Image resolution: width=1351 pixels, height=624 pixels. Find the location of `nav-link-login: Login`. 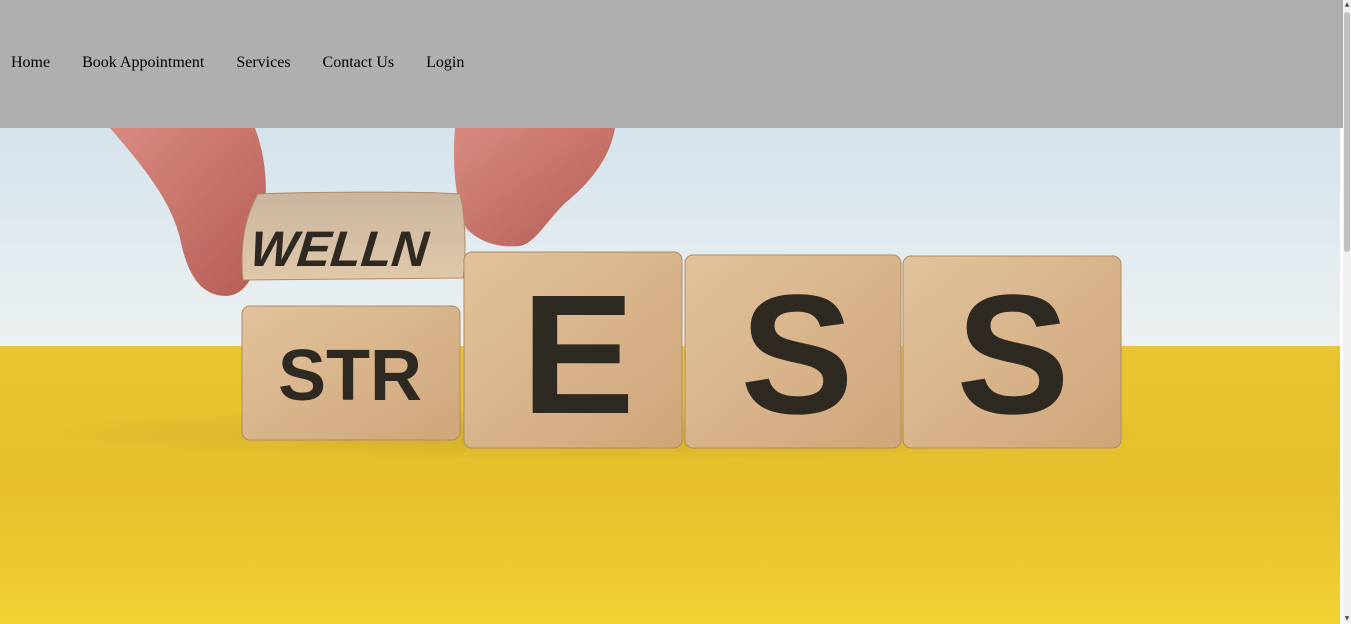

nav-link-login: Login is located at coordinates (445, 62).